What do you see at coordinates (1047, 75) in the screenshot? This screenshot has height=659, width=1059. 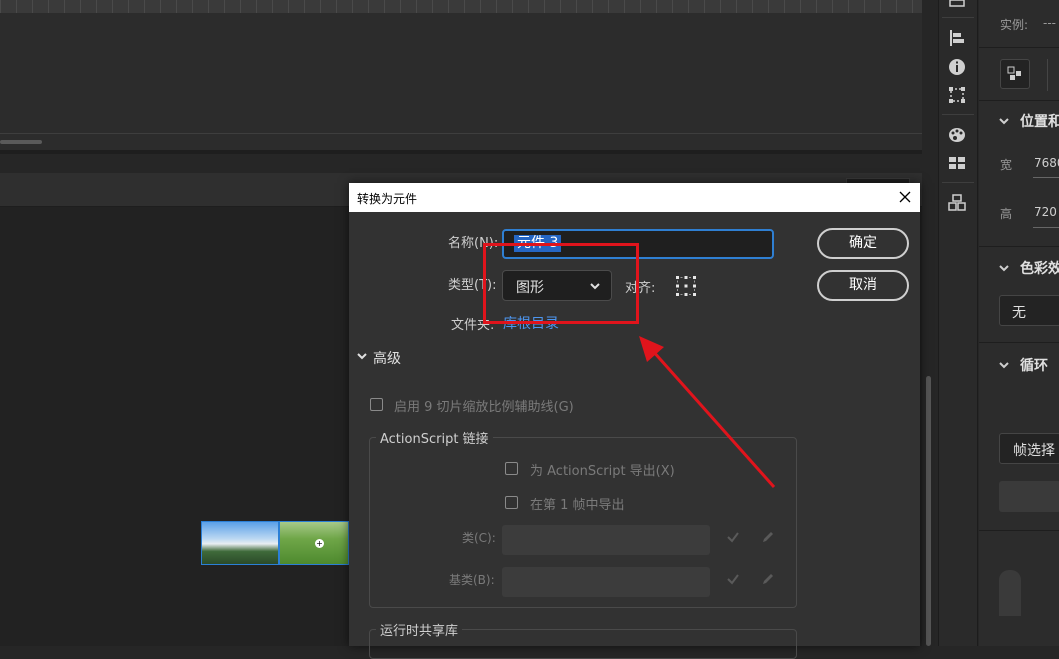 I see `toolbar-separator` at bounding box center [1047, 75].